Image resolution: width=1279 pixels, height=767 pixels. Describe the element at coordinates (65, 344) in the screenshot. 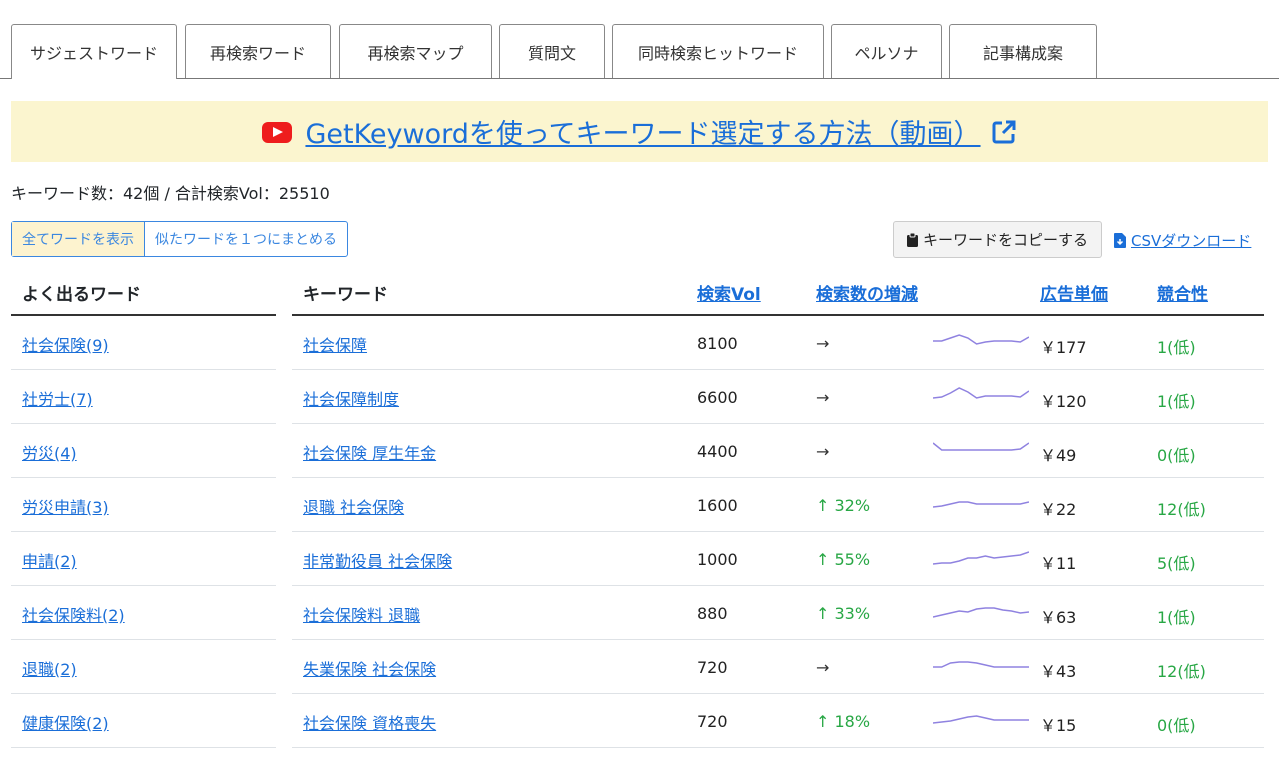

I see `frequent-word-link: 社会保険(9)` at that location.